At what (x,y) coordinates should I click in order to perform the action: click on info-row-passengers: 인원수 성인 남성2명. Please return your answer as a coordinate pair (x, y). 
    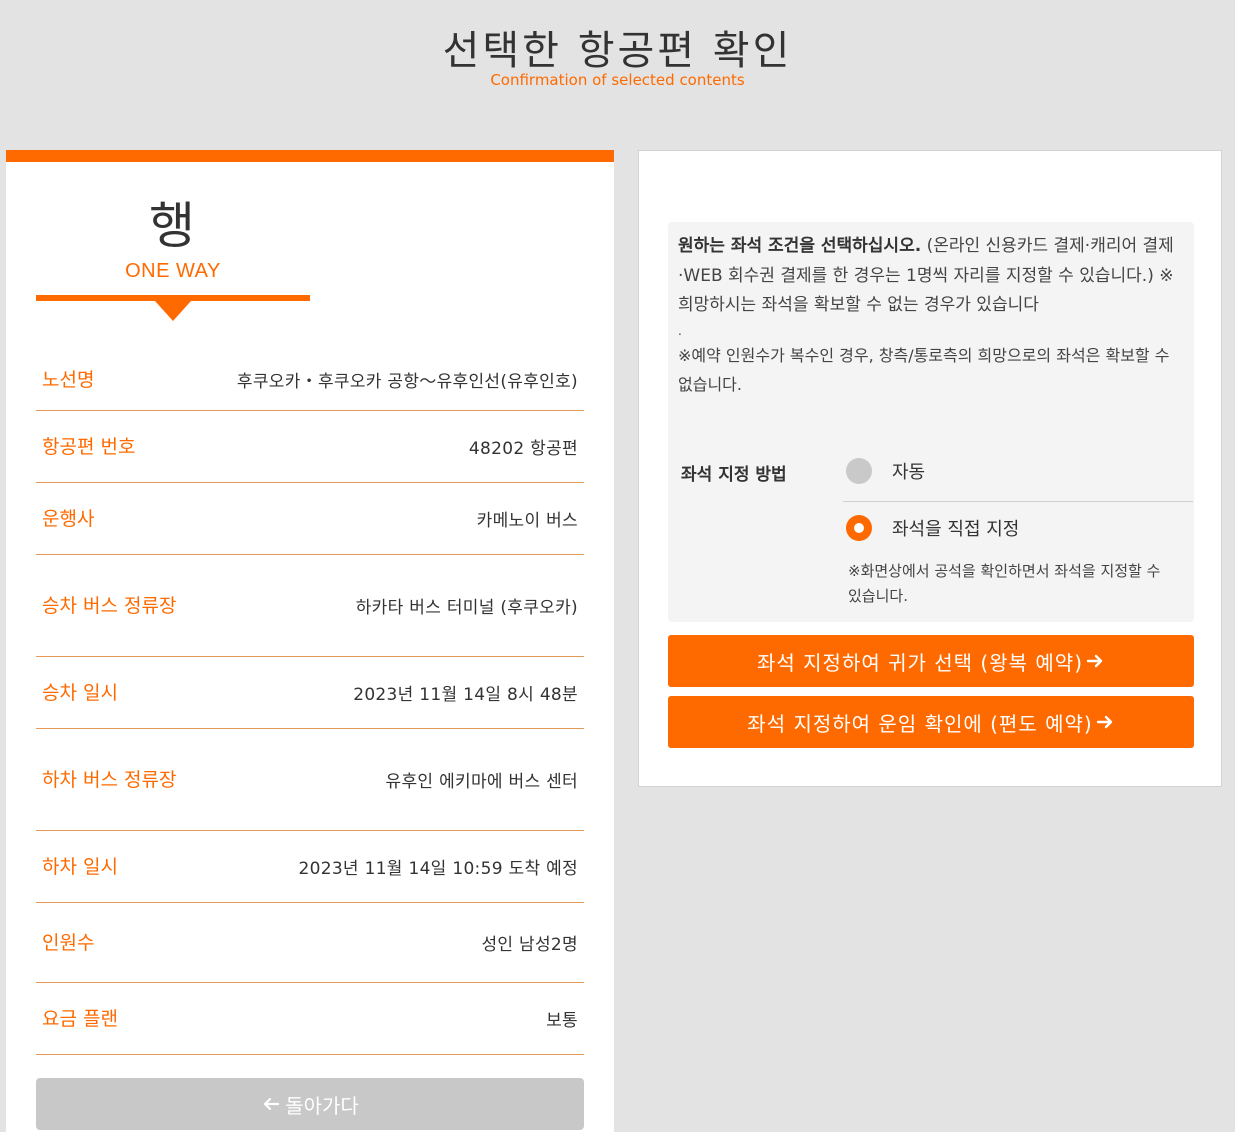
    Looking at the image, I should click on (310, 943).